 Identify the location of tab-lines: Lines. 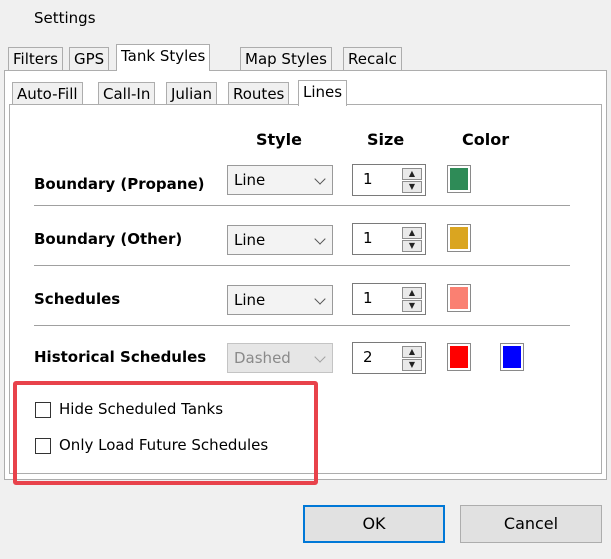
(323, 93).